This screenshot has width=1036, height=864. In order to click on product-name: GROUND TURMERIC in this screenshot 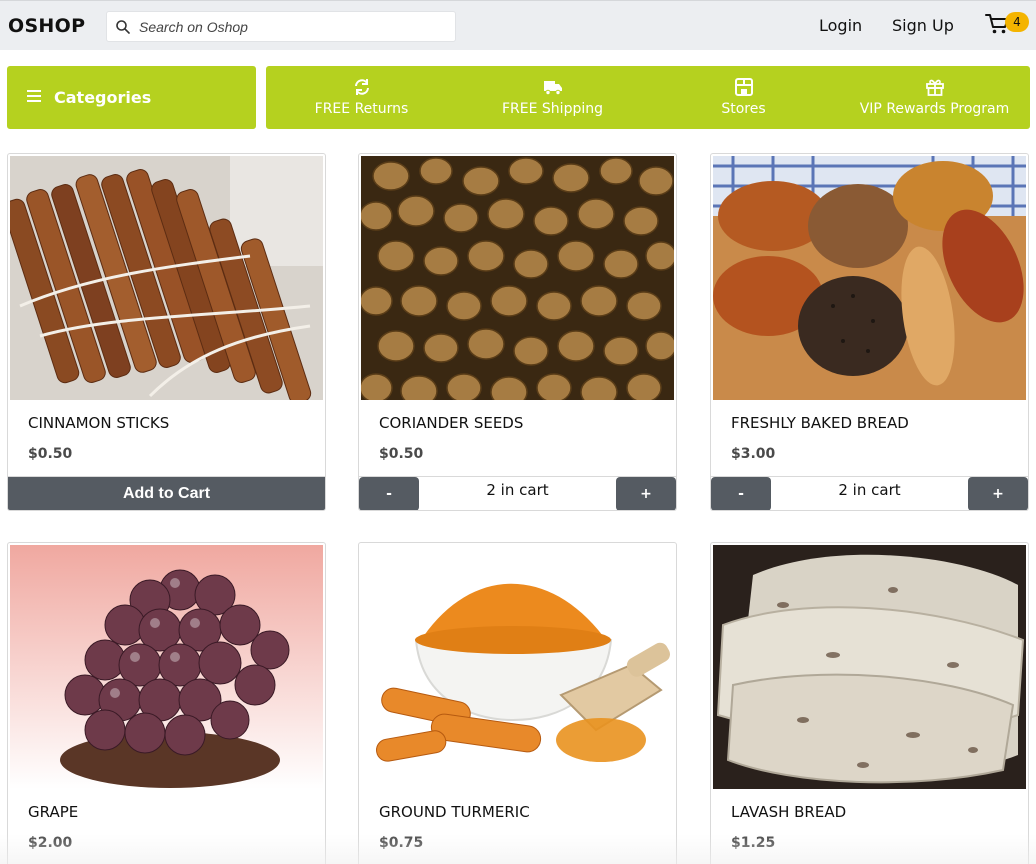, I will do `click(454, 812)`.